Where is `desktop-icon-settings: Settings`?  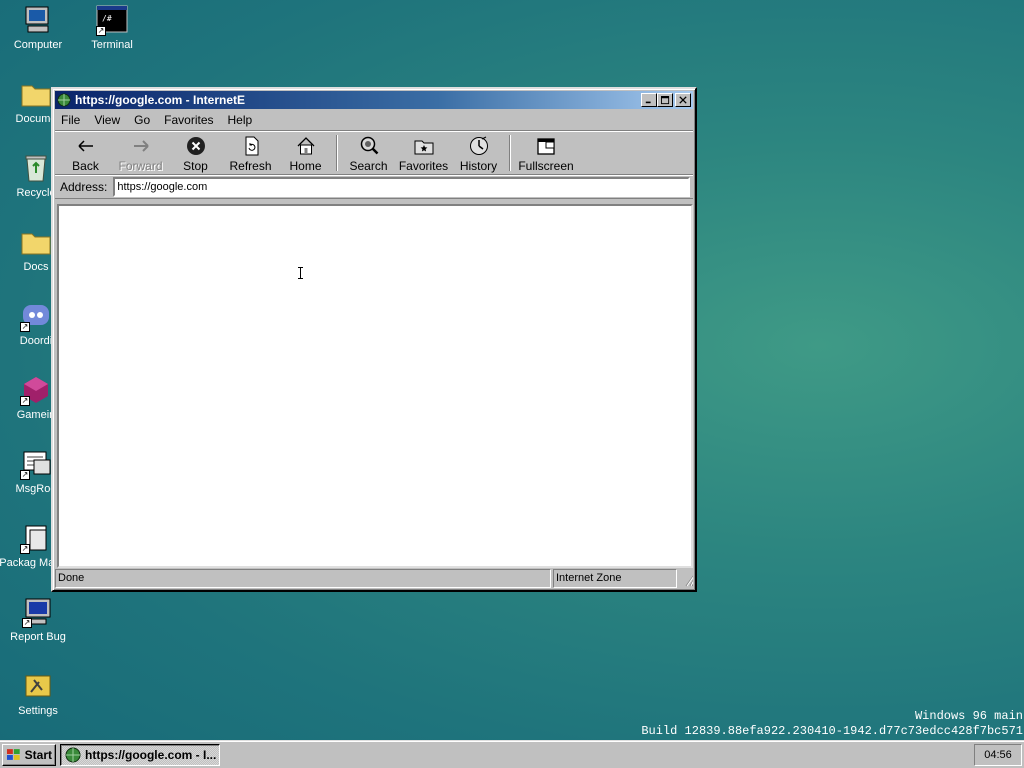
desktop-icon-settings: Settings is located at coordinates (38, 693).